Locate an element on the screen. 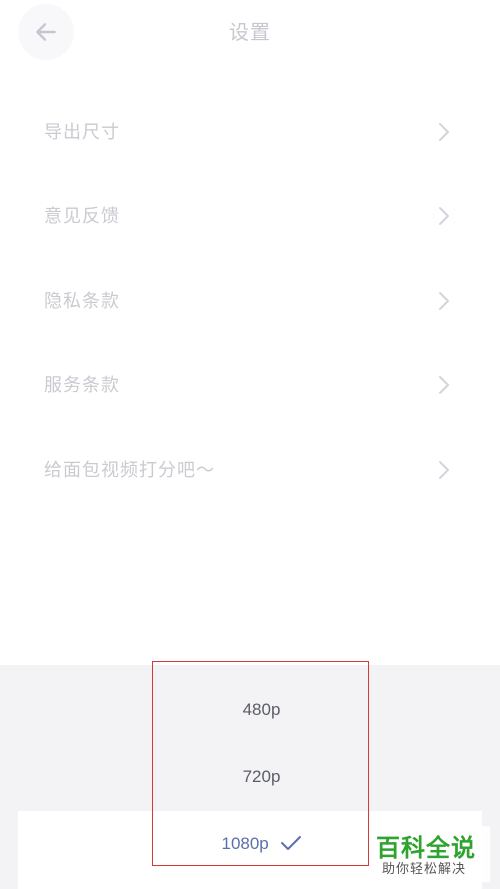 The width and height of the screenshot is (500, 889). settings-item-feedback: 意见反馈 is located at coordinates (250, 216).